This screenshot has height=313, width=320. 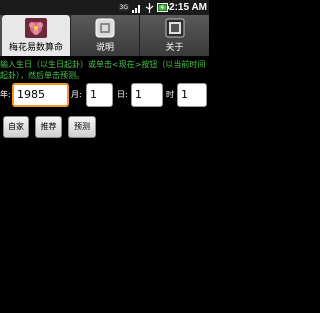 I want to click on flower-icon, so click(x=36, y=28).